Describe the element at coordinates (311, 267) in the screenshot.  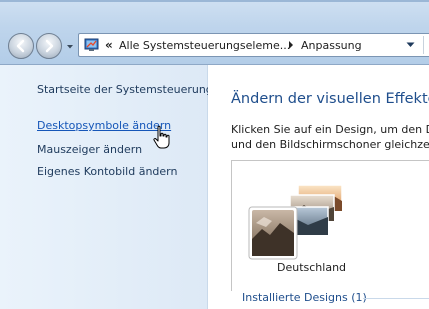
I see `theme-name-label: Deutschland` at that location.